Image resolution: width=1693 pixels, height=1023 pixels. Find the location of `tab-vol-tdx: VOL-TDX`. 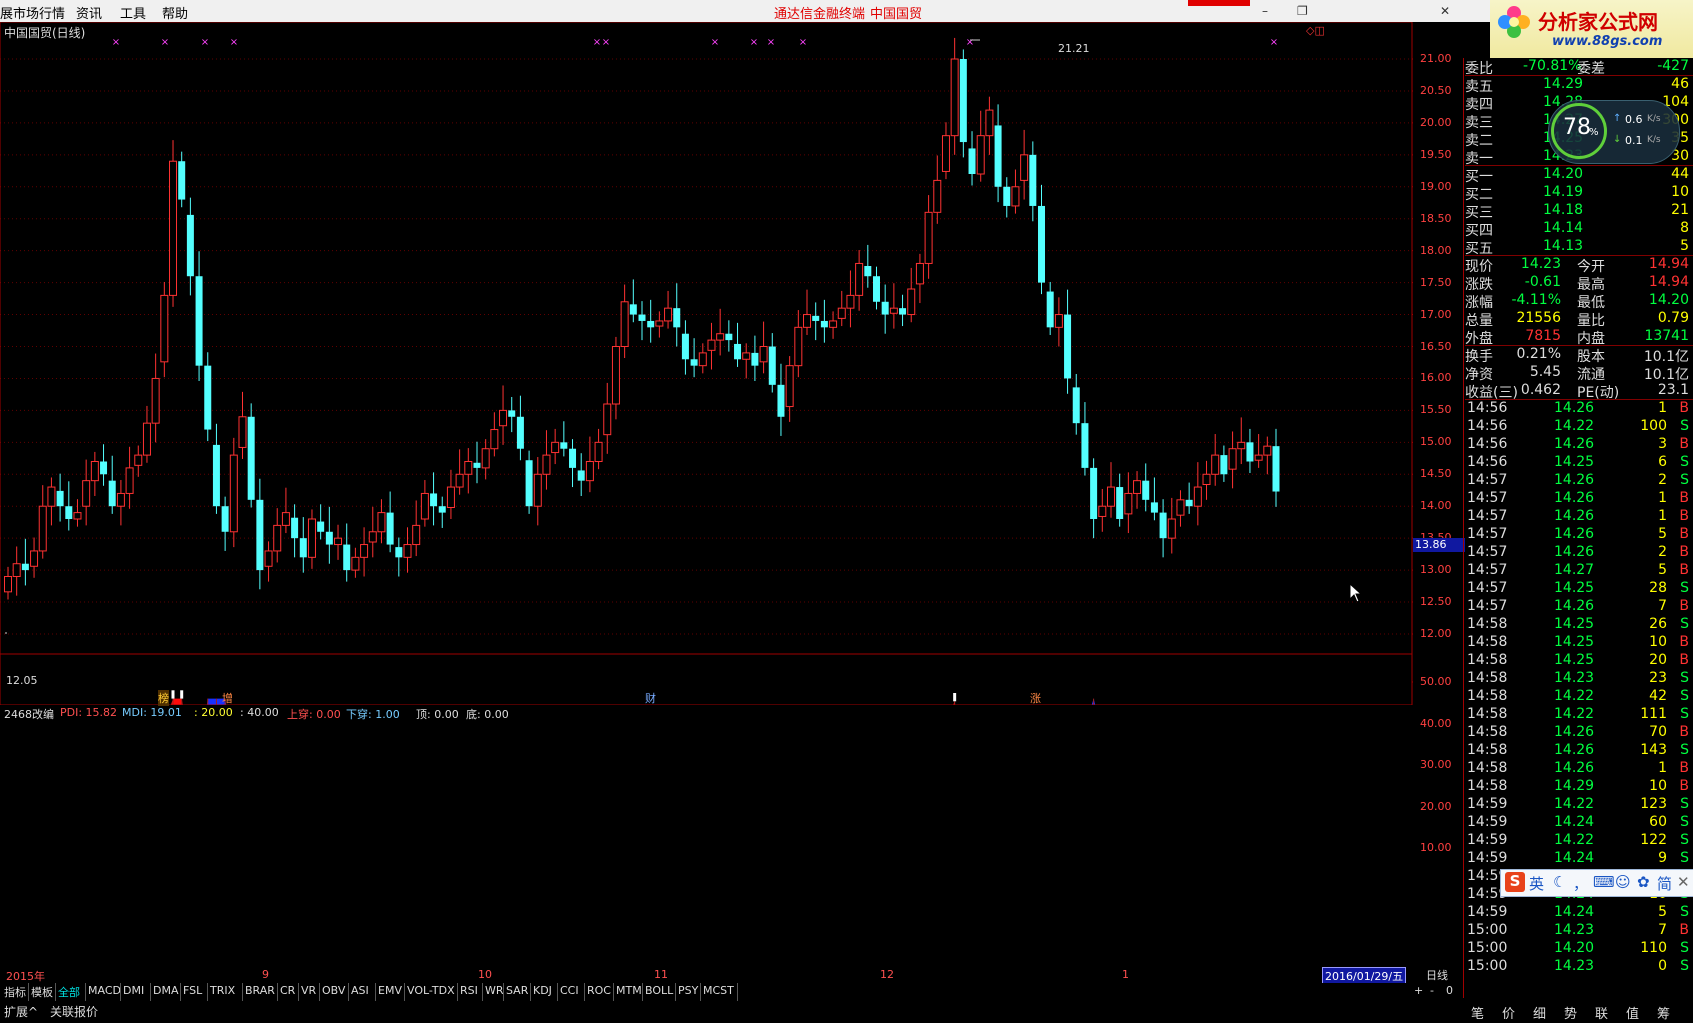

tab-vol-tdx: VOL-TDX is located at coordinates (431, 990).